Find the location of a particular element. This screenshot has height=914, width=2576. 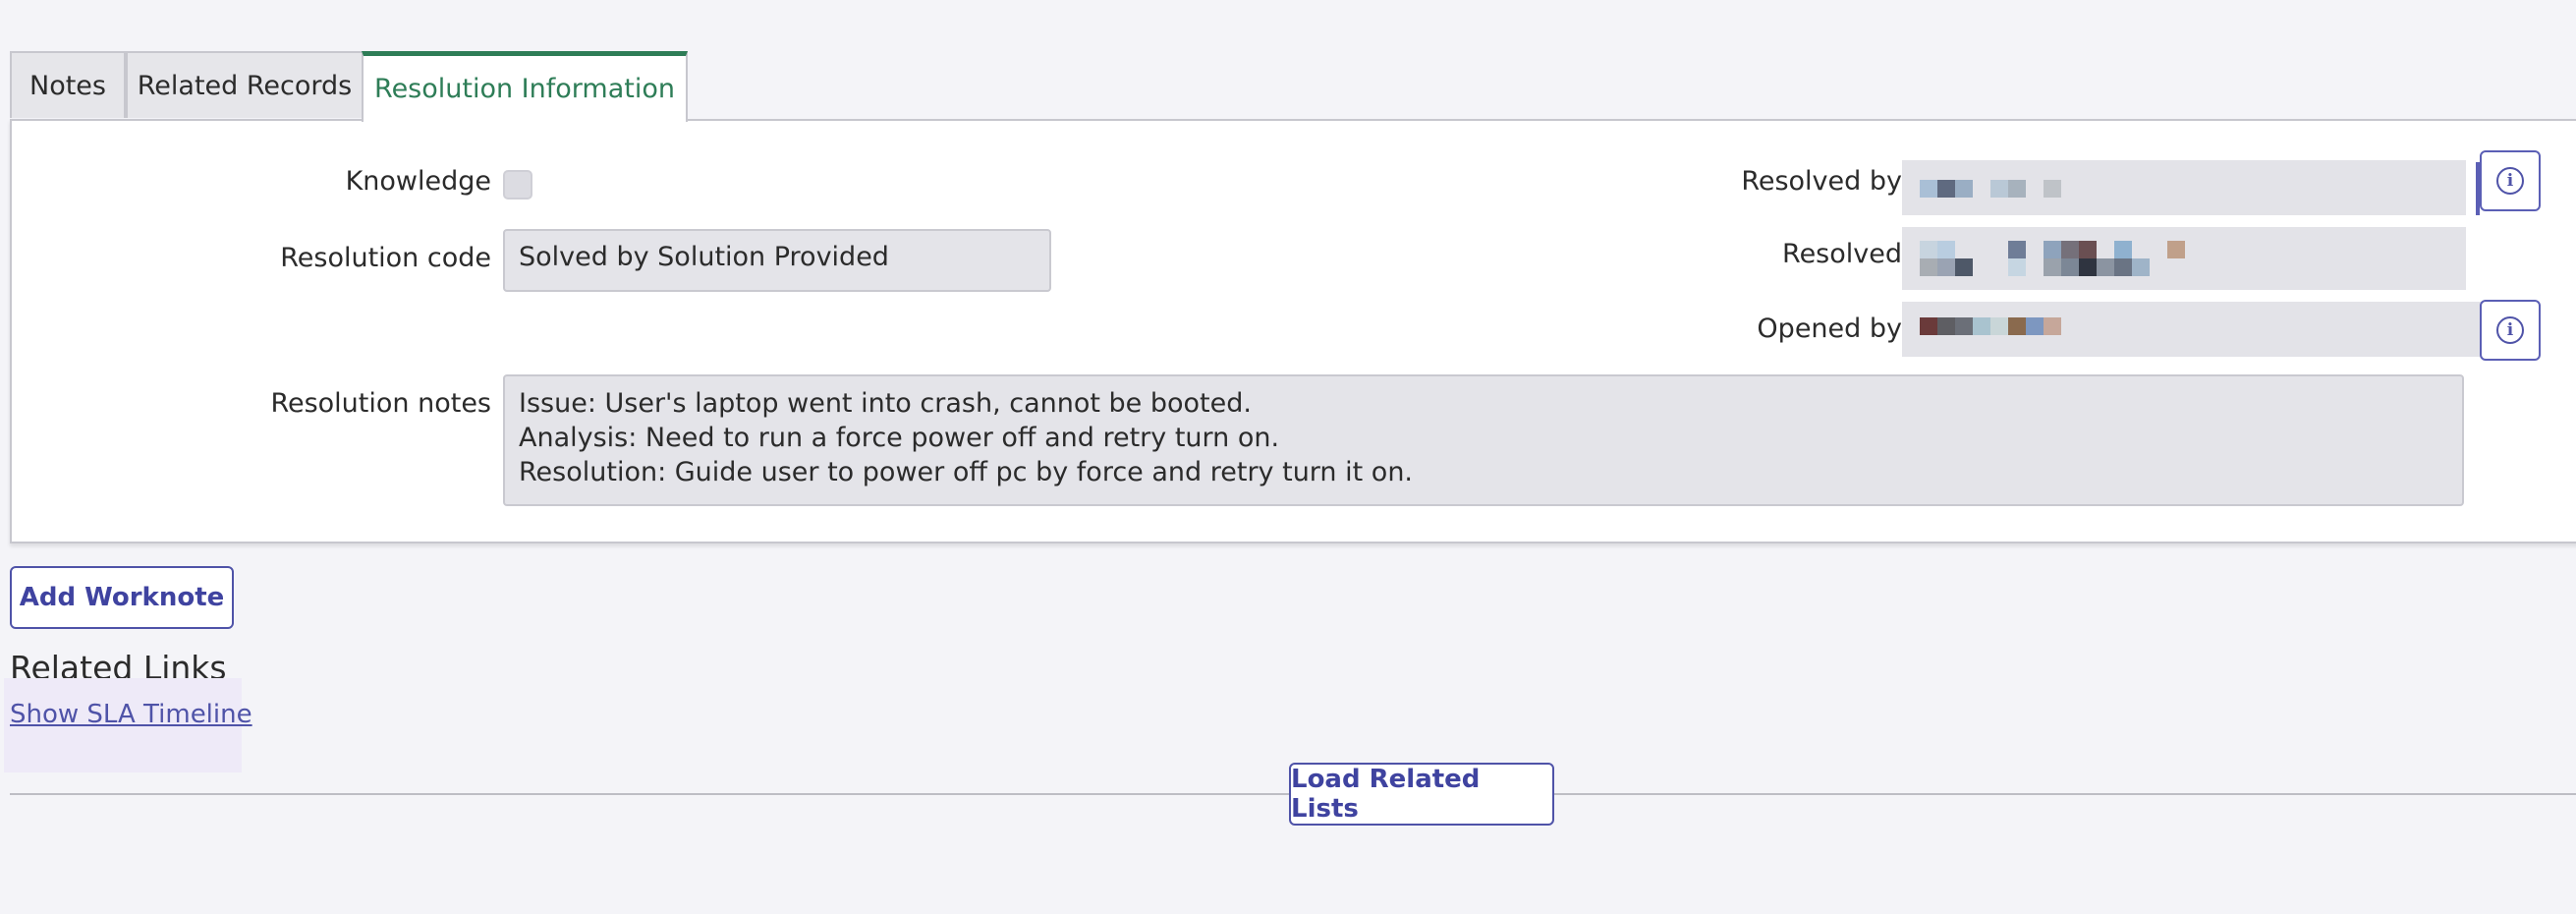

knowledge-checkbox is located at coordinates (517, 185).